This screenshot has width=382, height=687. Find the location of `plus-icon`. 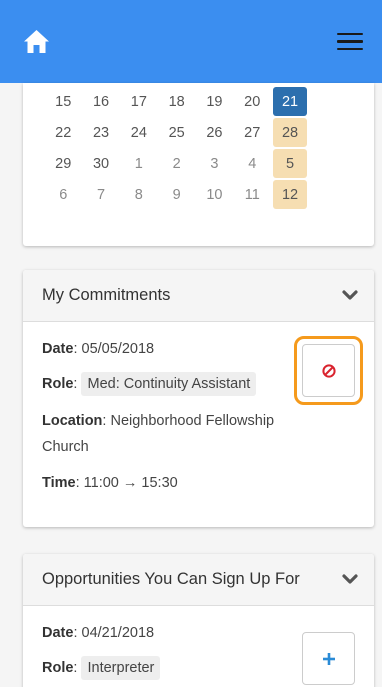

plus-icon is located at coordinates (328, 658).